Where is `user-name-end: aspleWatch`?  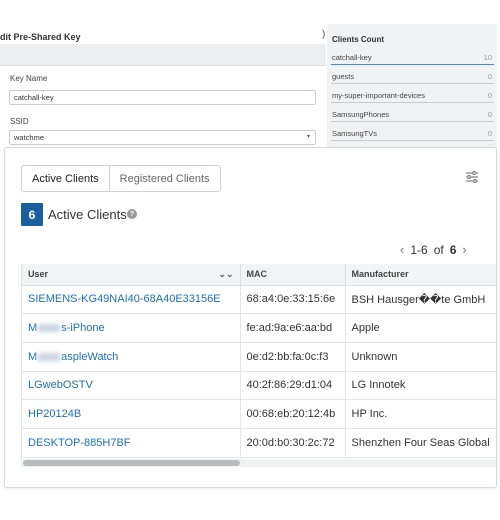
user-name-end: aspleWatch is located at coordinates (90, 356).